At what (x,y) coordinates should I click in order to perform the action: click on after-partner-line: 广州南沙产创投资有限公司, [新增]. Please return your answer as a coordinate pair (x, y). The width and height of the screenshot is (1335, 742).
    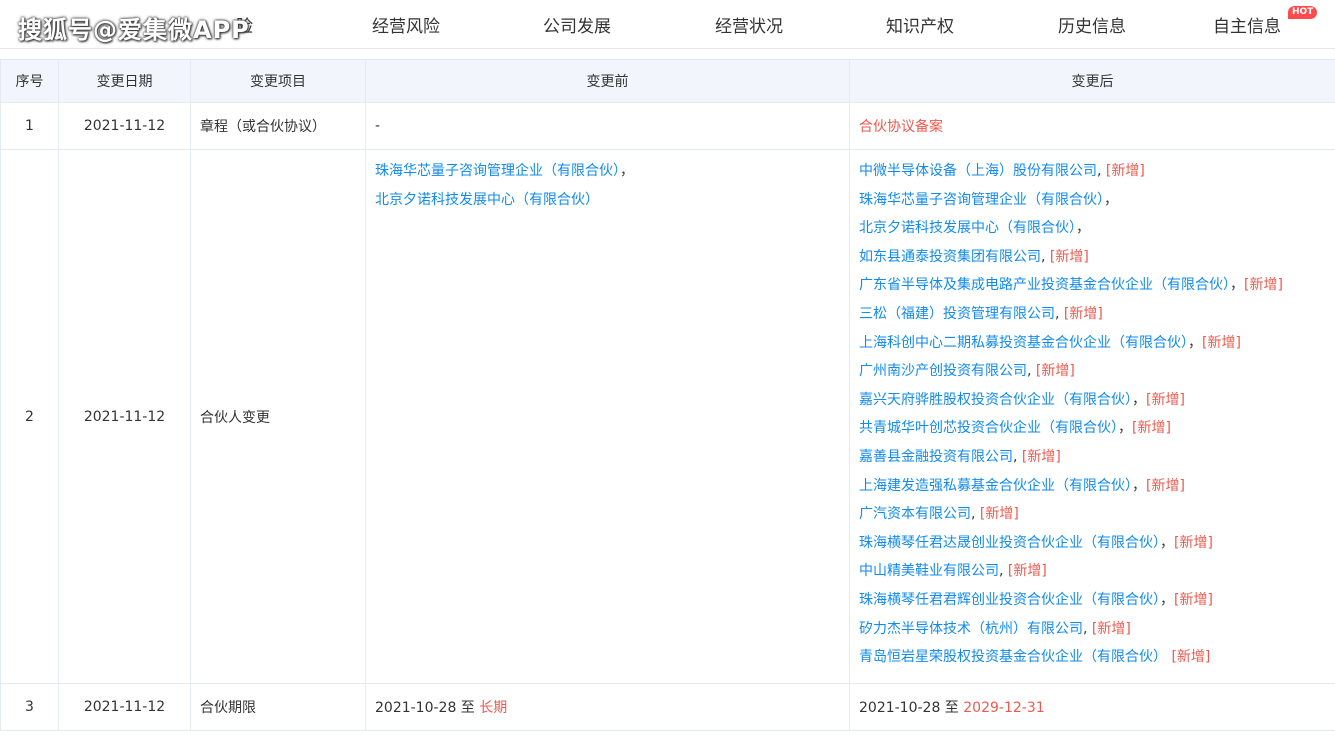
    Looking at the image, I should click on (1097, 371).